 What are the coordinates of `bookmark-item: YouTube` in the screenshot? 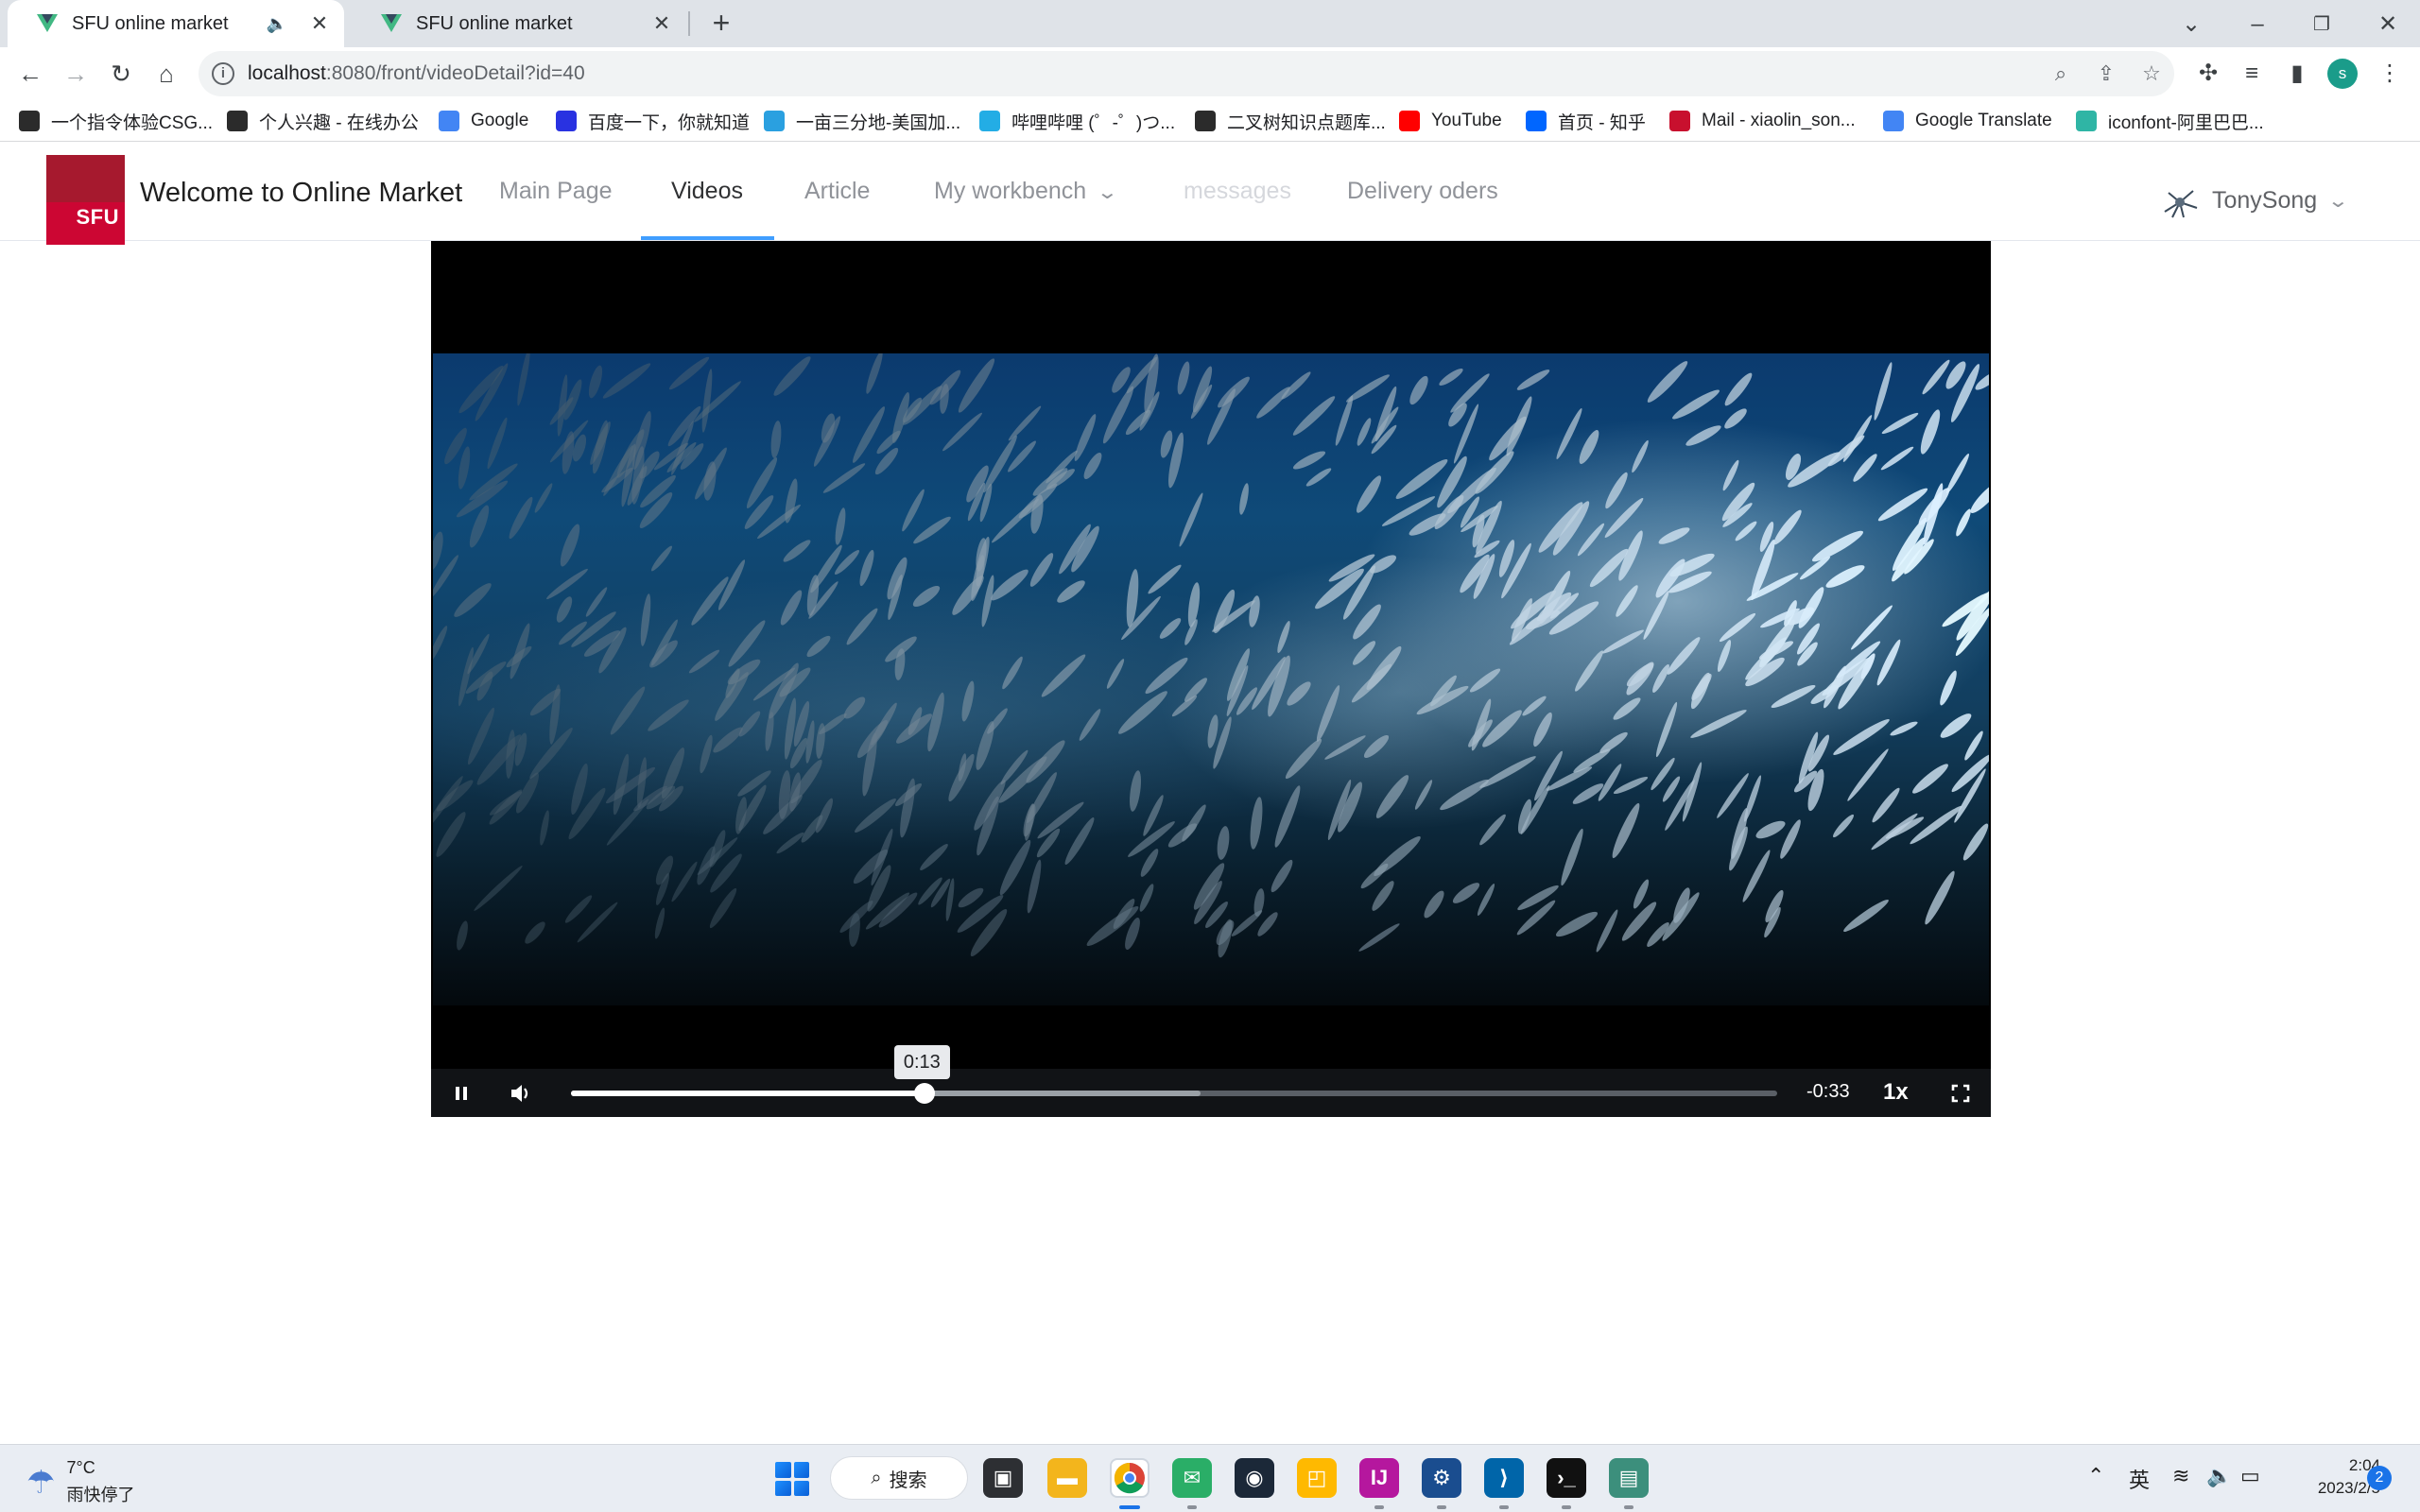 It's located at (1450, 121).